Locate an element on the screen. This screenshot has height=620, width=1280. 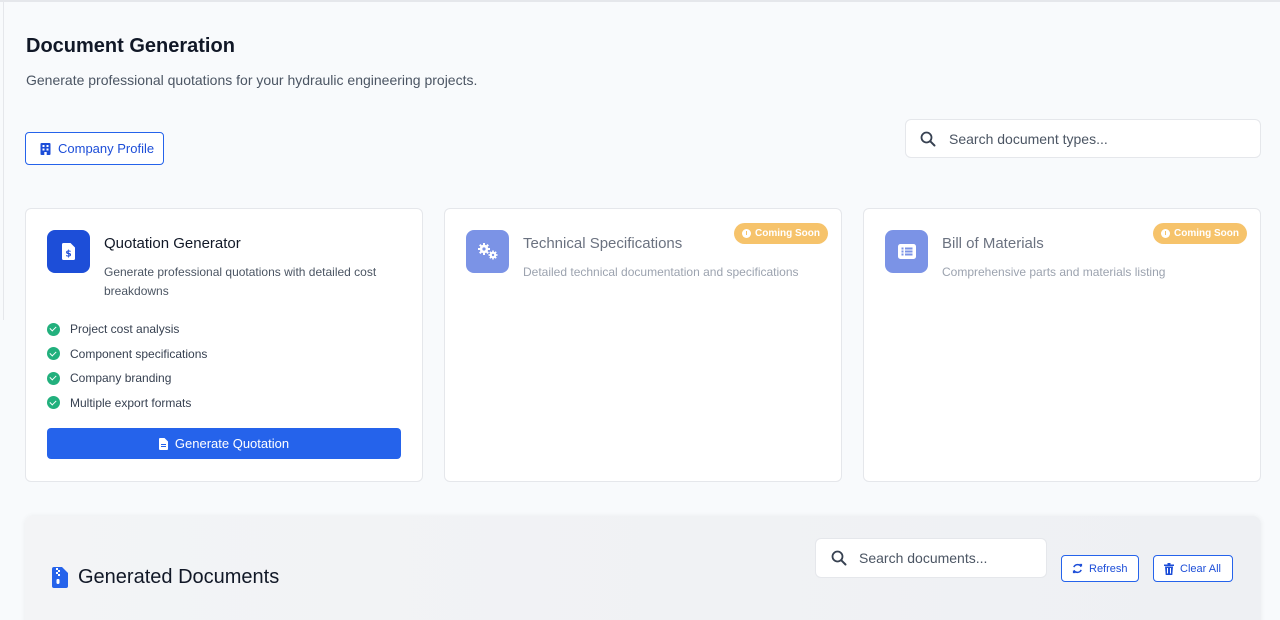
page-title: Document Generation is located at coordinates (130, 46).